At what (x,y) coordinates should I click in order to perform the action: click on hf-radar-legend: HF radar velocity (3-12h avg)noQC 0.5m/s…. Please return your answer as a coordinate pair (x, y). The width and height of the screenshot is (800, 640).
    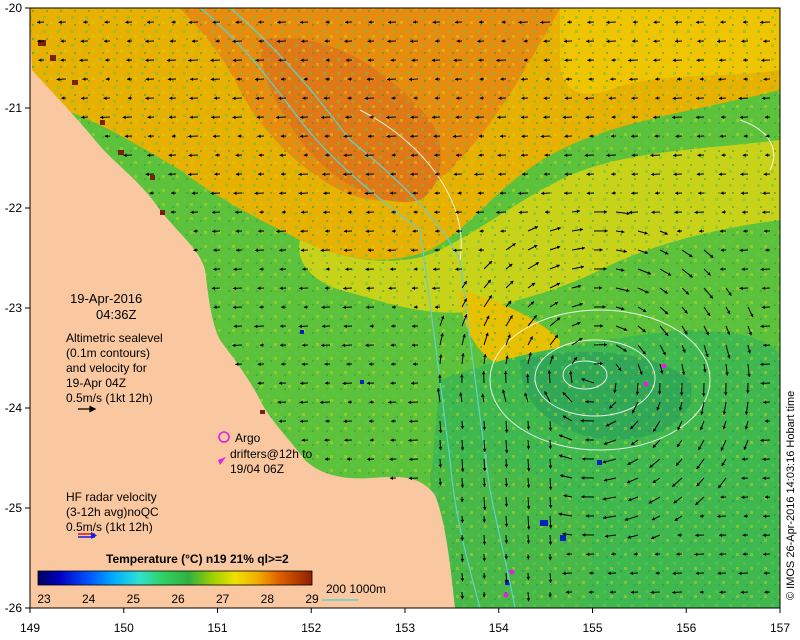
    Looking at the image, I should click on (112, 514).